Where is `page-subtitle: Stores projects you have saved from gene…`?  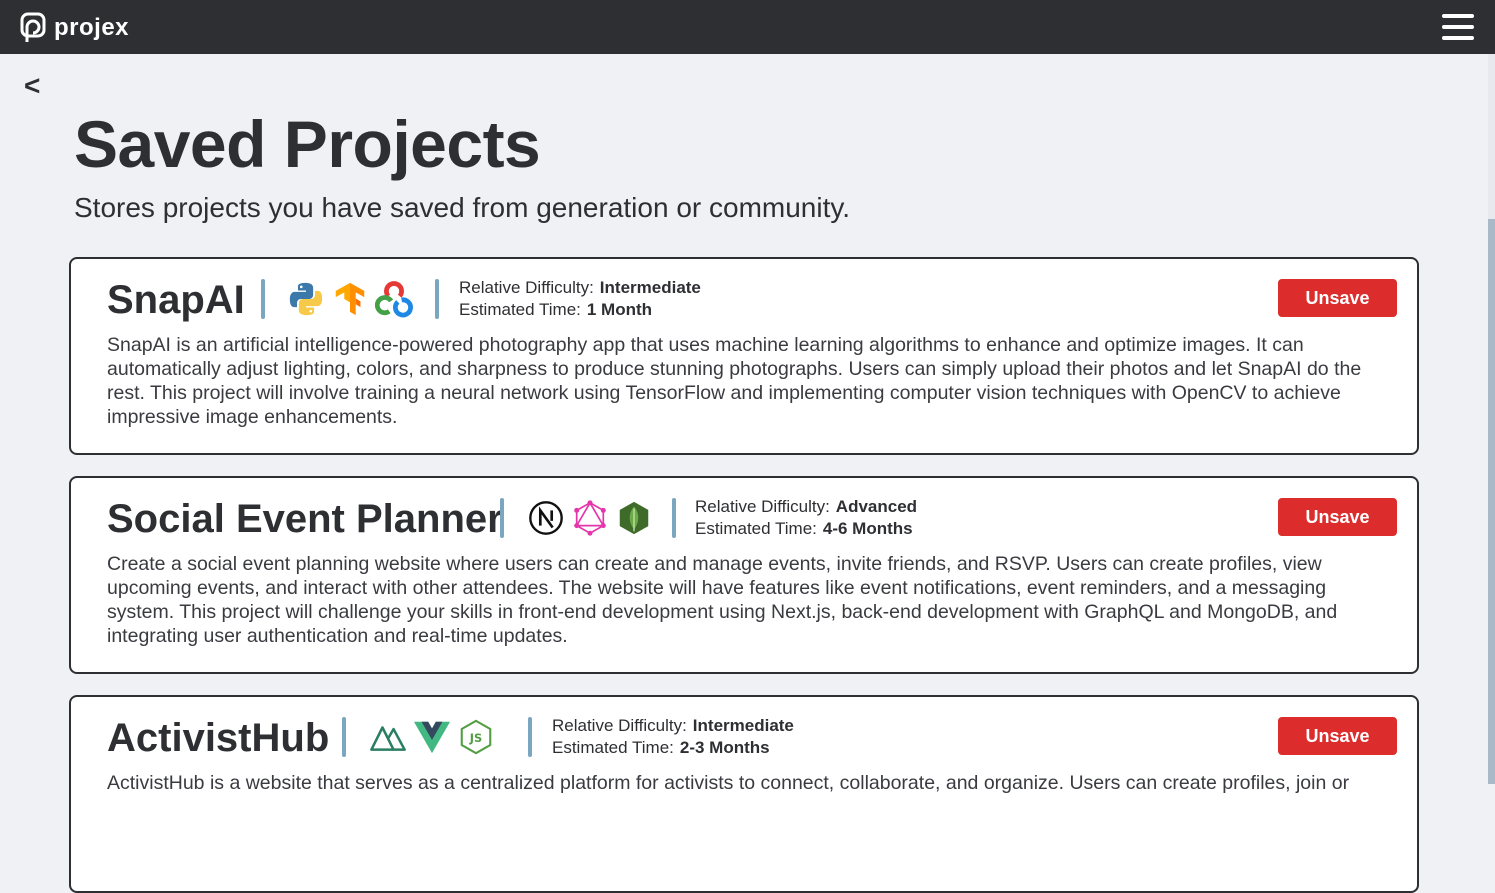
page-subtitle: Stores projects you have saved from gene… is located at coordinates (462, 207).